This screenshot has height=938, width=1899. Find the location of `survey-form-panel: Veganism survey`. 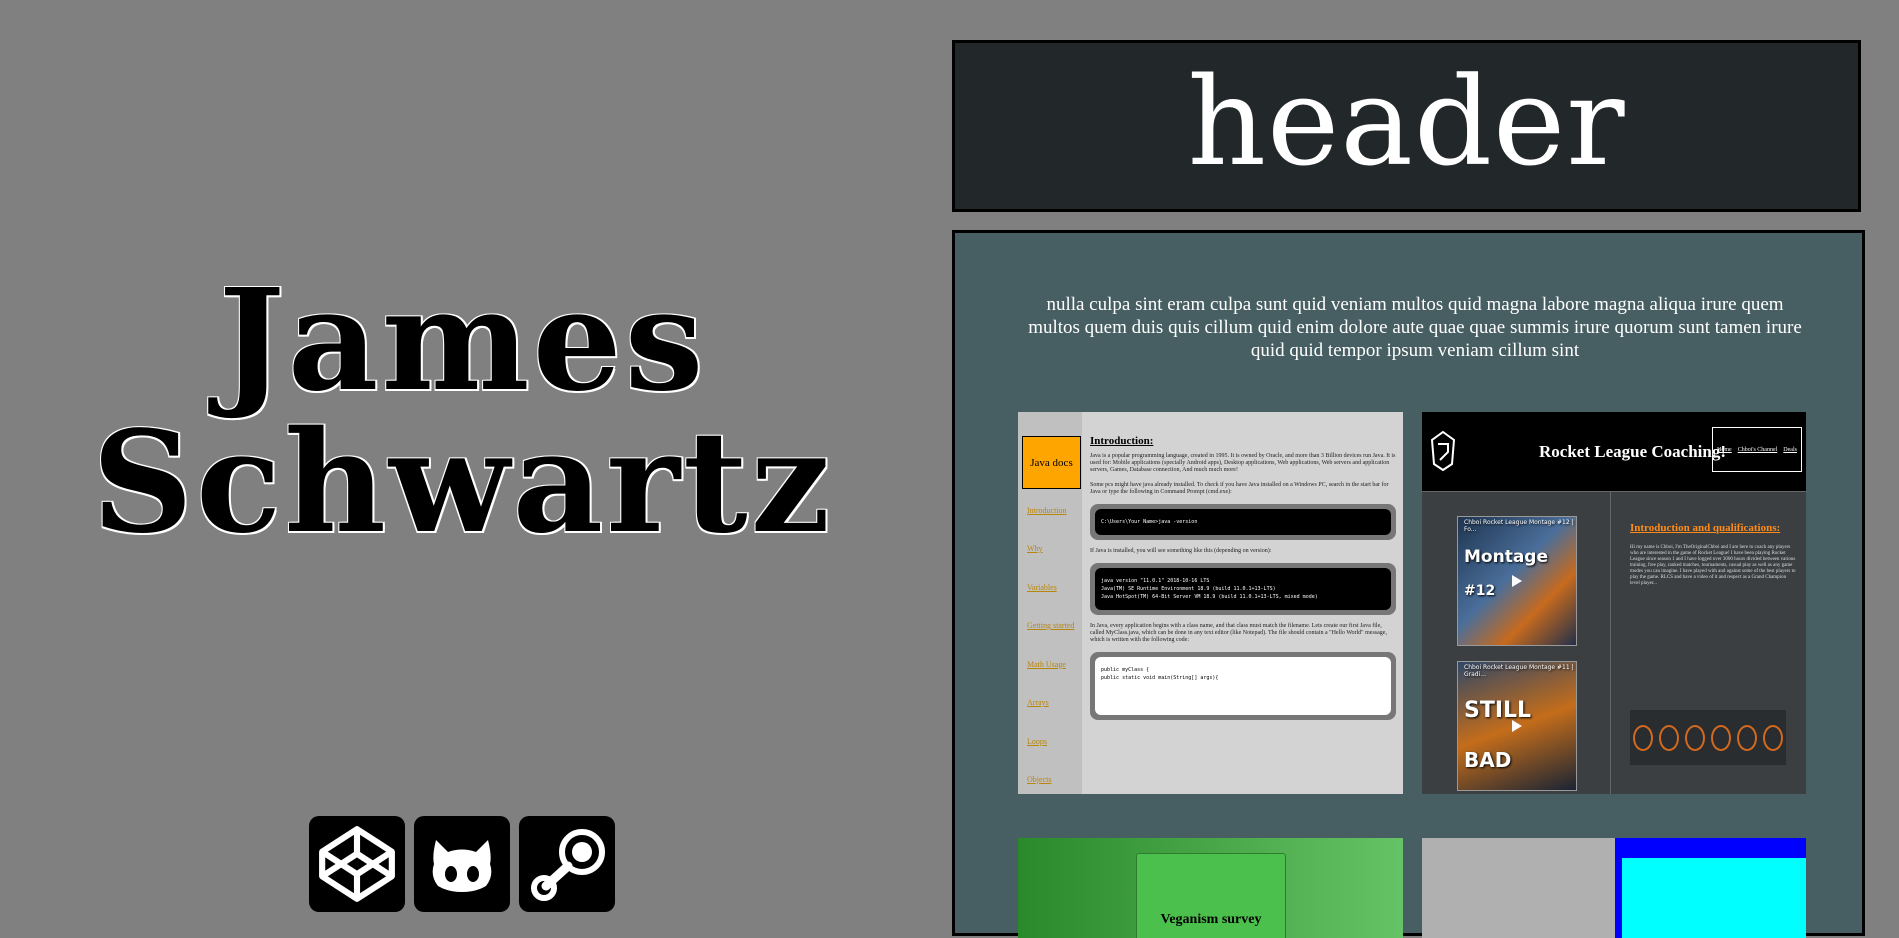

survey-form-panel: Veganism survey is located at coordinates (1211, 895).